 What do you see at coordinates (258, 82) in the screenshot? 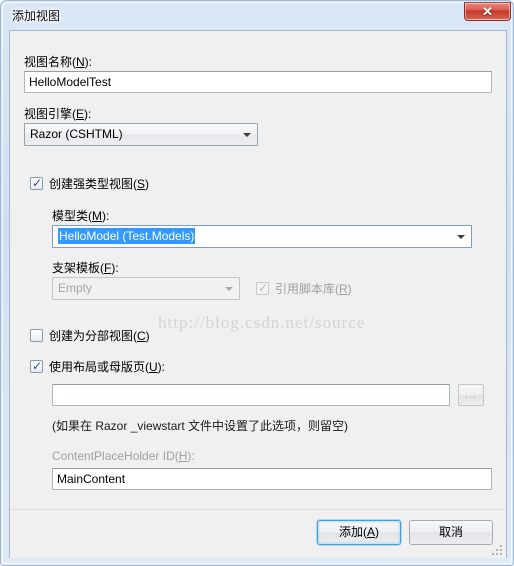
I see `view-name-input: HelloModelTest` at bounding box center [258, 82].